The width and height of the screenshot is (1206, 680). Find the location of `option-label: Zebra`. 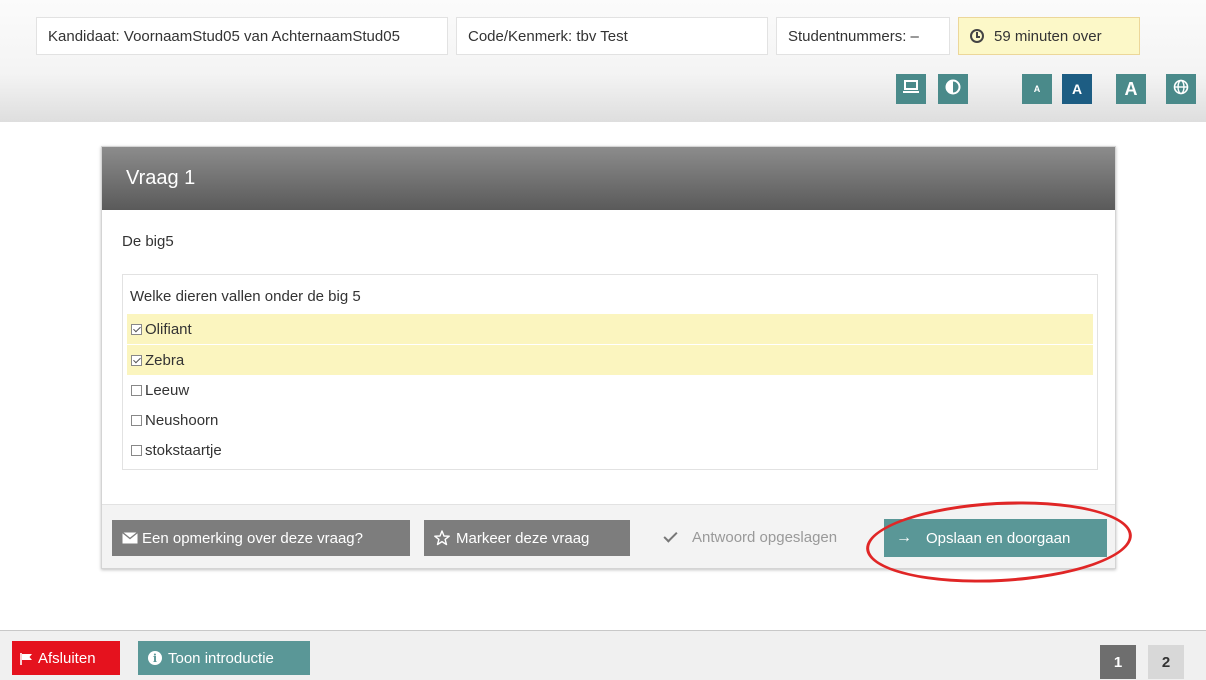

option-label: Zebra is located at coordinates (165, 360).